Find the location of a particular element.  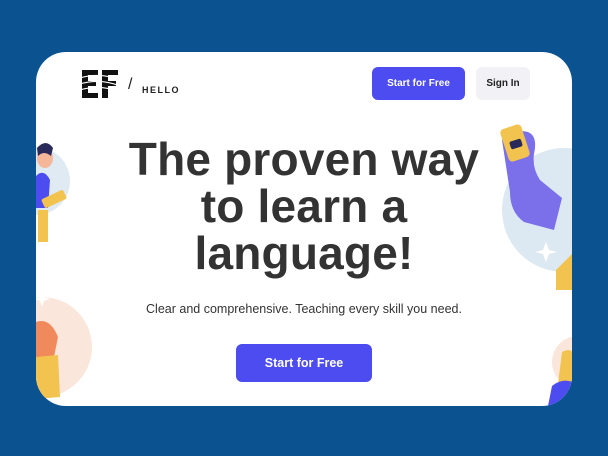

brand-slash: / is located at coordinates (130, 84).